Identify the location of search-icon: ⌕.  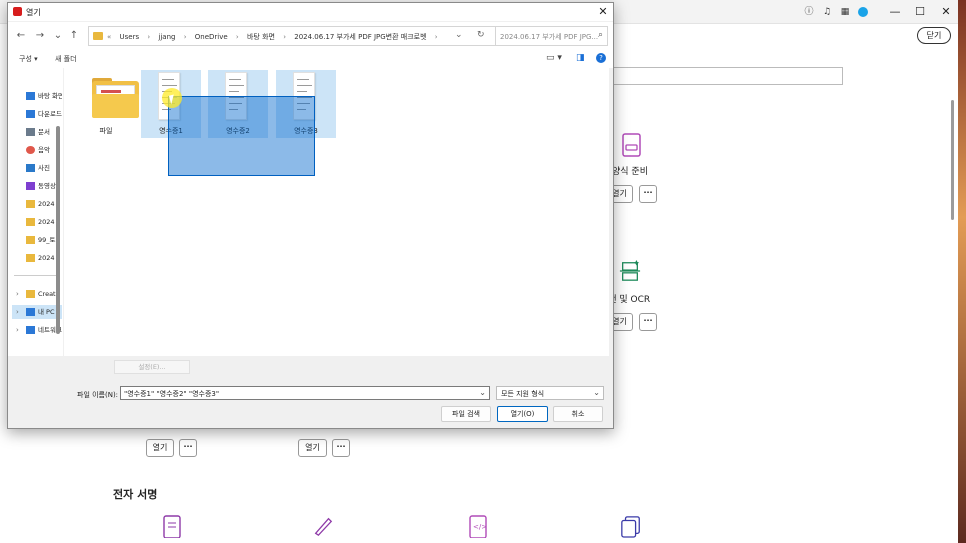
(600, 35).